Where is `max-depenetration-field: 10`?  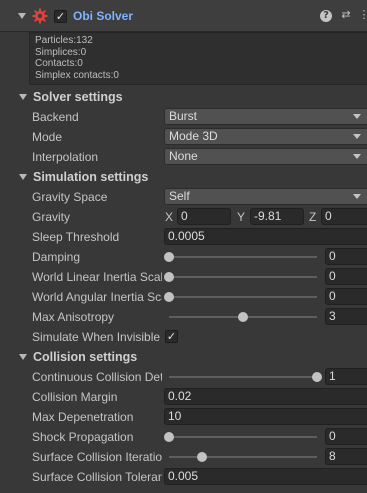
max-depenetration-field: 10 is located at coordinates (265, 416).